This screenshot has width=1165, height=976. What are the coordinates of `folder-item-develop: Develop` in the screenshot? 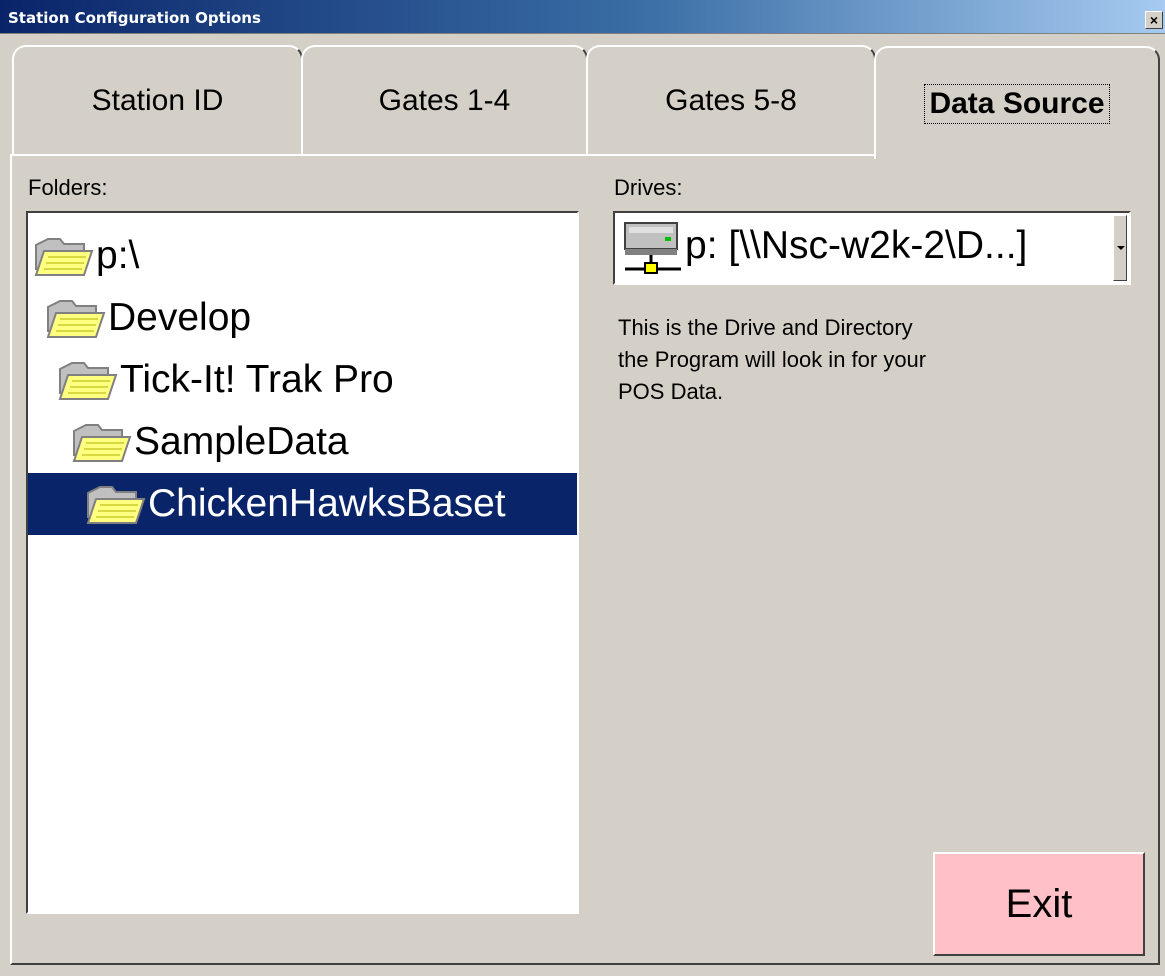 It's located at (302, 318).